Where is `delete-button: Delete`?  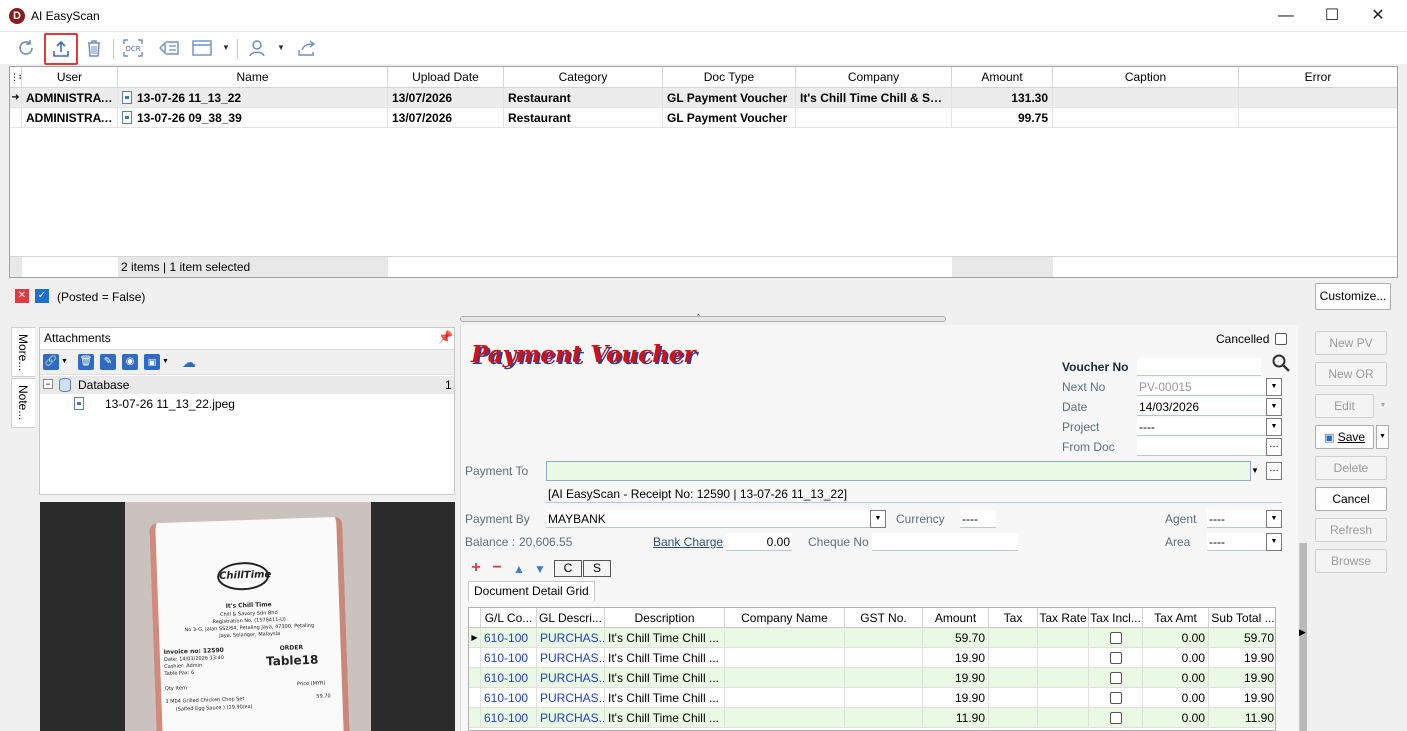
delete-button: Delete is located at coordinates (1351, 468).